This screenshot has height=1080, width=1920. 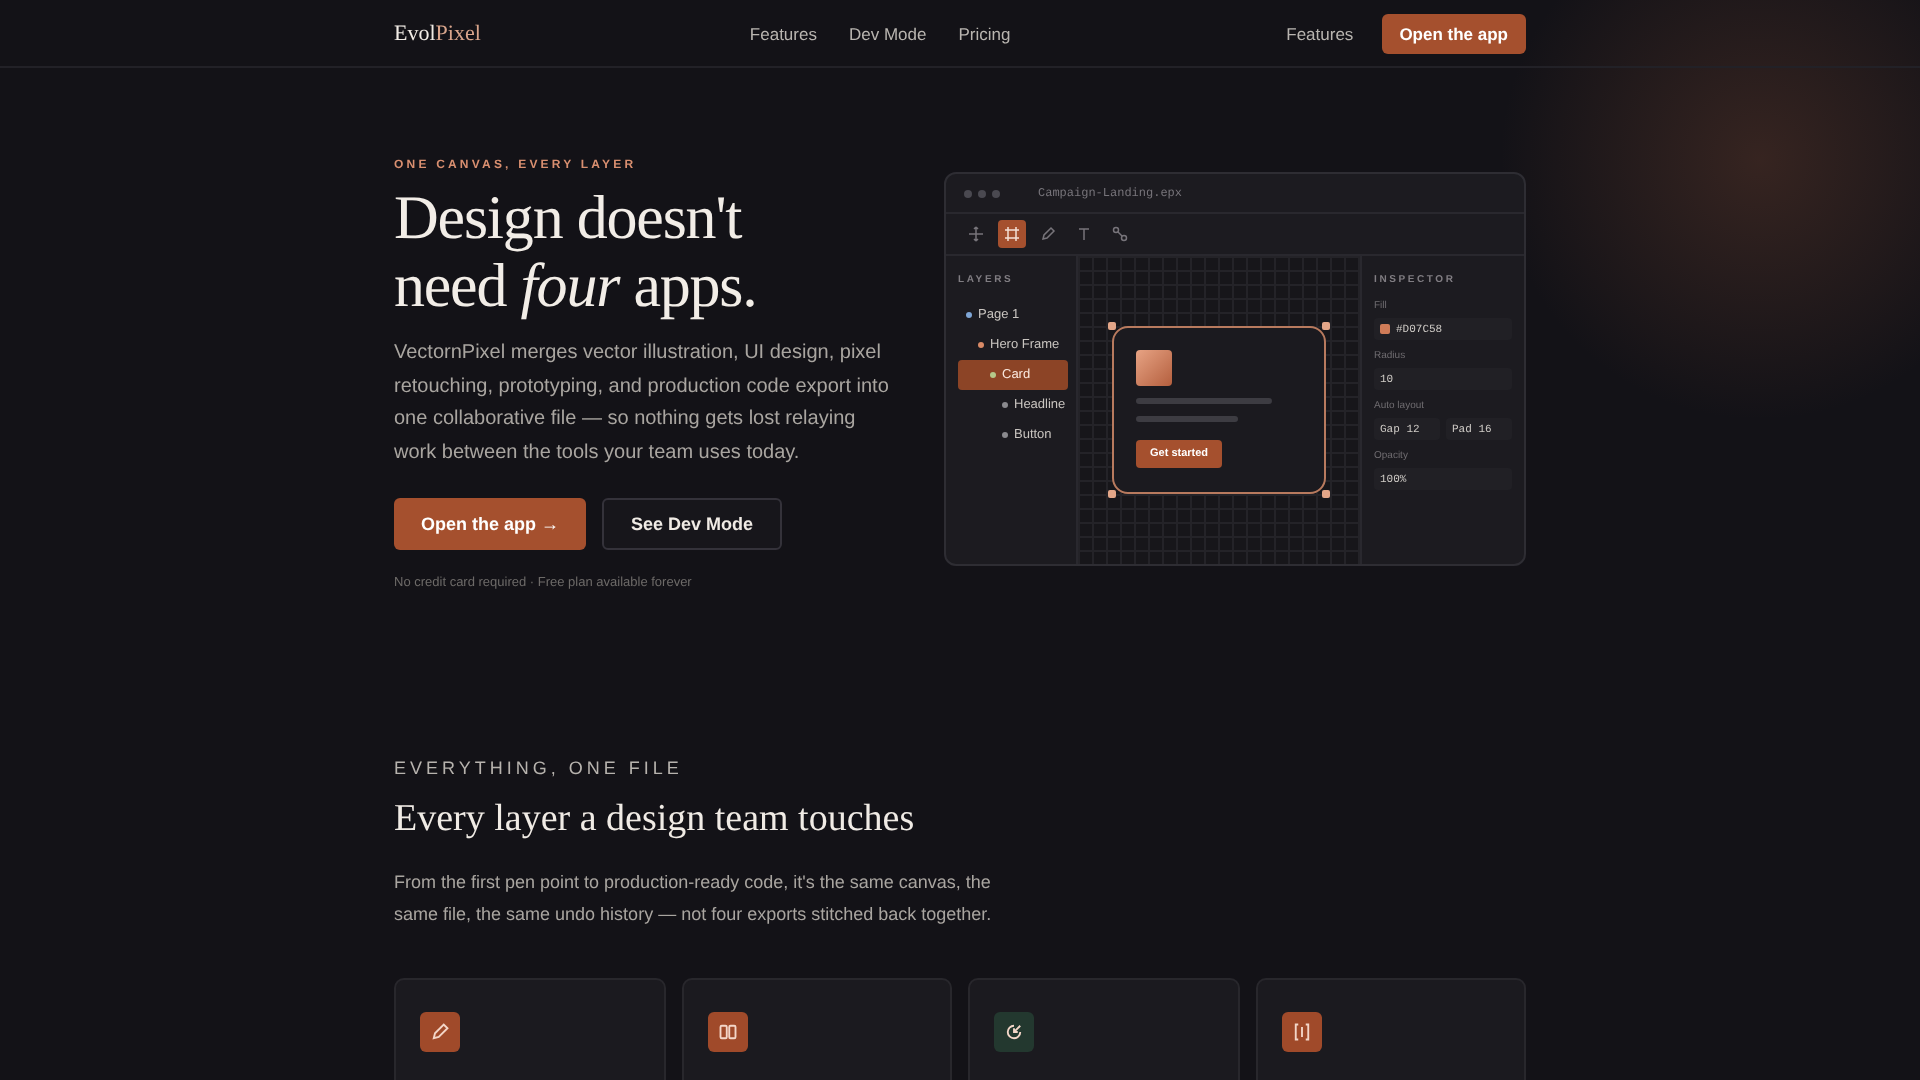 What do you see at coordinates (694, 899) in the screenshot?
I see `section-description: From the first pen point to production-ready code, it's the same canvas, the same file, the same undo history — not four exports stitched back together.` at bounding box center [694, 899].